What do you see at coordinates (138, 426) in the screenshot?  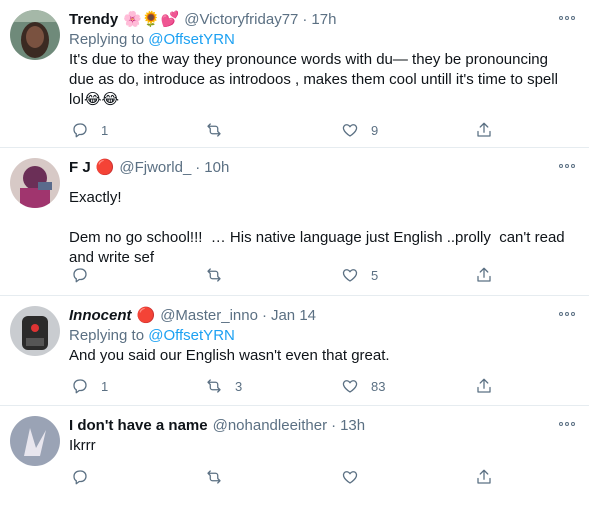 I see `author-name: I don't have a name` at bounding box center [138, 426].